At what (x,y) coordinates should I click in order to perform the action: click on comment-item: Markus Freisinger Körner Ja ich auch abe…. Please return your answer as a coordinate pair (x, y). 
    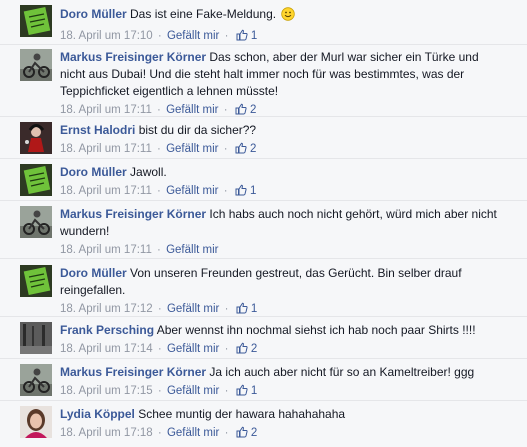
    Looking at the image, I should click on (263, 379).